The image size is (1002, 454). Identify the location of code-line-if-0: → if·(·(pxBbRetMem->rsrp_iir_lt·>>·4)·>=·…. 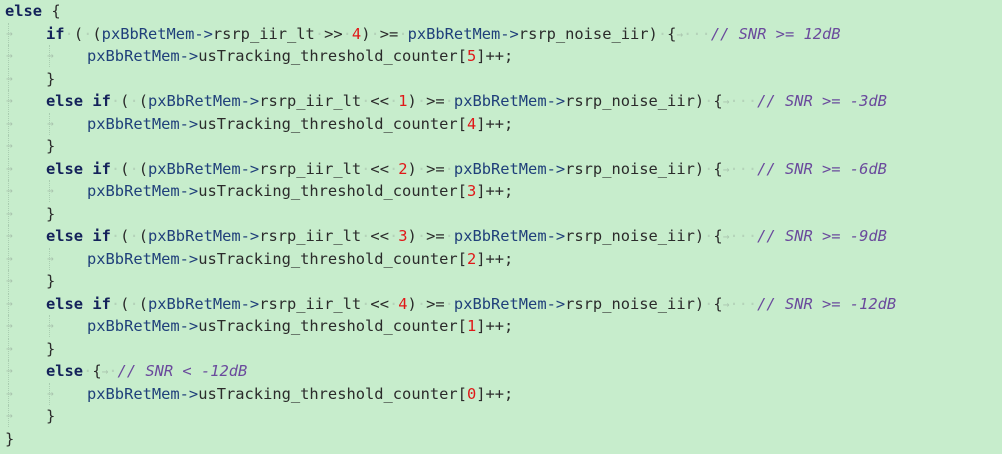
(502, 33).